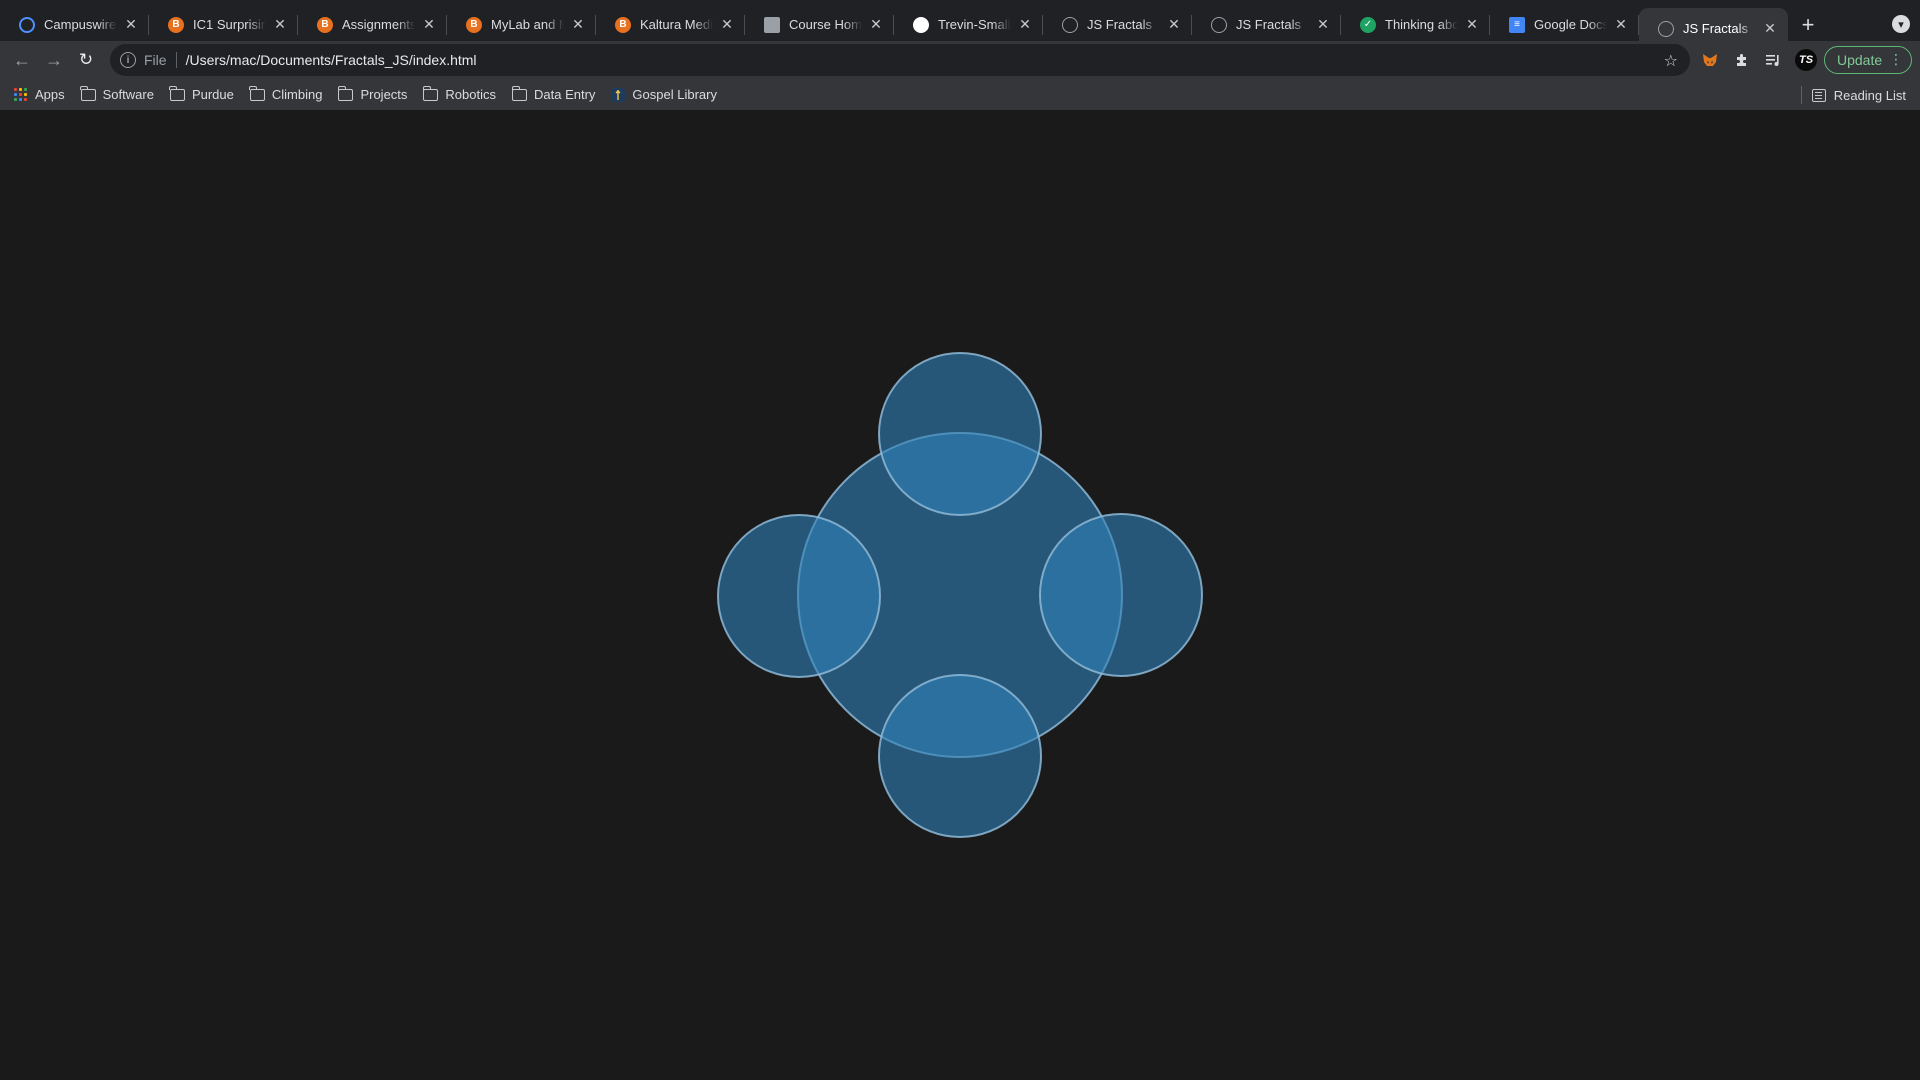  What do you see at coordinates (960, 756) in the screenshot?
I see `bottom-circle` at bounding box center [960, 756].